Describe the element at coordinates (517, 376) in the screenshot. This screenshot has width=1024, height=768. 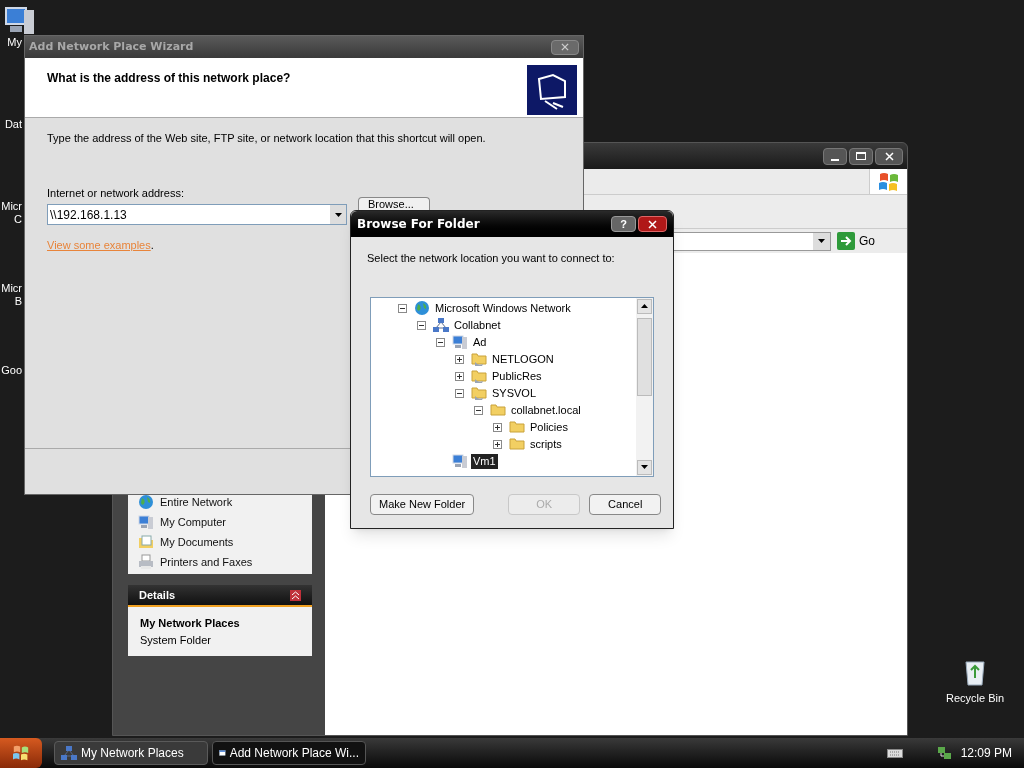
I see `tree-item: PublicRes` at that location.